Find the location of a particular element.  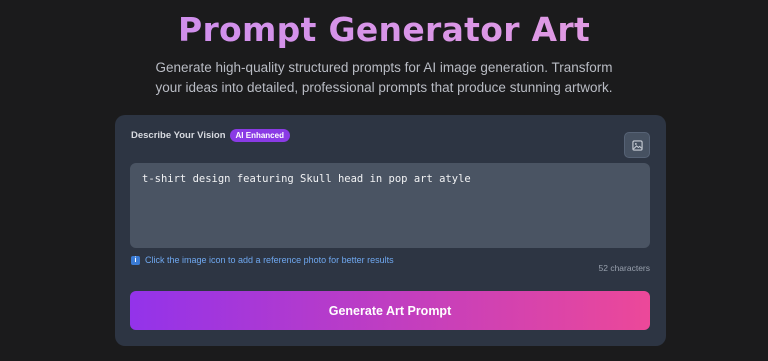

generate-art-prompt-button: Generate Art Prompt is located at coordinates (390, 310).